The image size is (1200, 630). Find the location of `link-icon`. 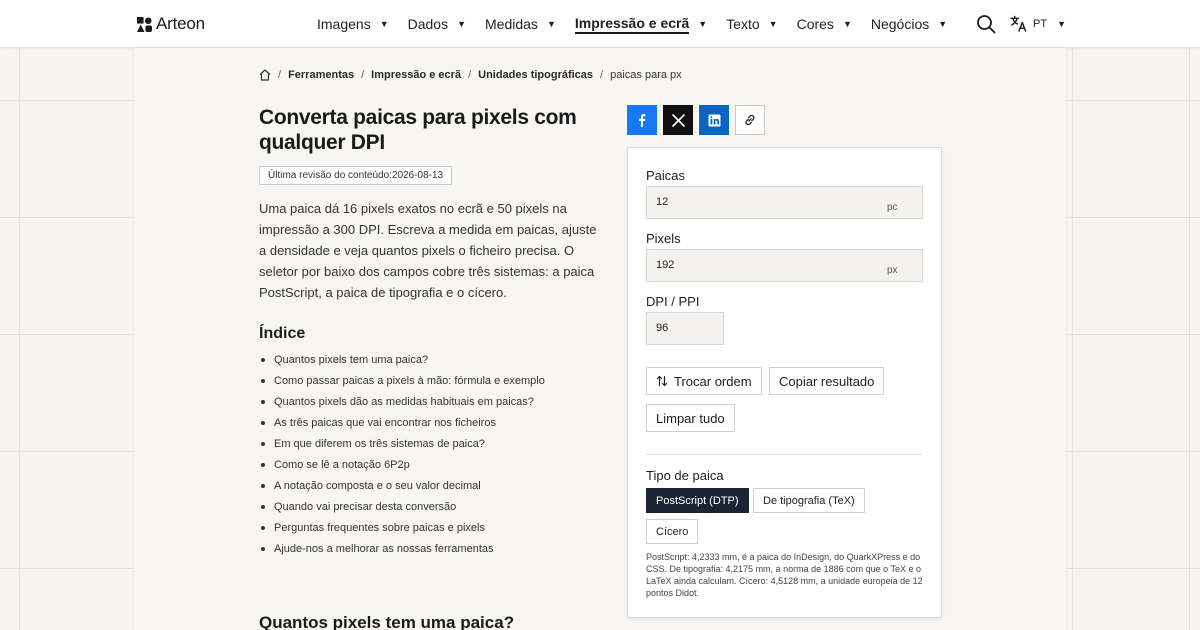

link-icon is located at coordinates (750, 120).